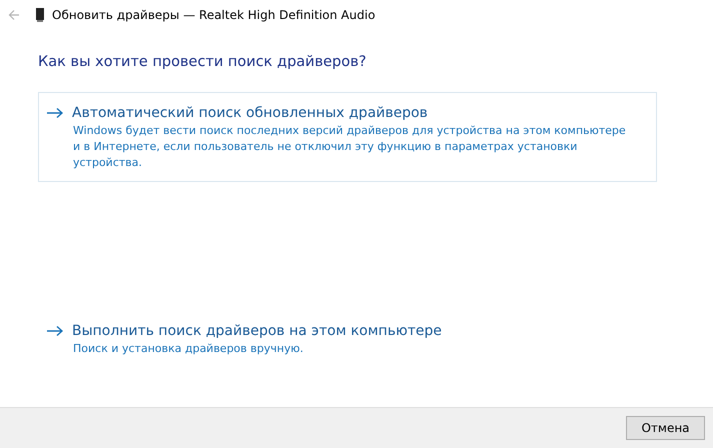 The height and width of the screenshot is (448, 713). What do you see at coordinates (257, 331) in the screenshot?
I see `option-title: Выполнить поиск драйверов на этом компьютере` at bounding box center [257, 331].